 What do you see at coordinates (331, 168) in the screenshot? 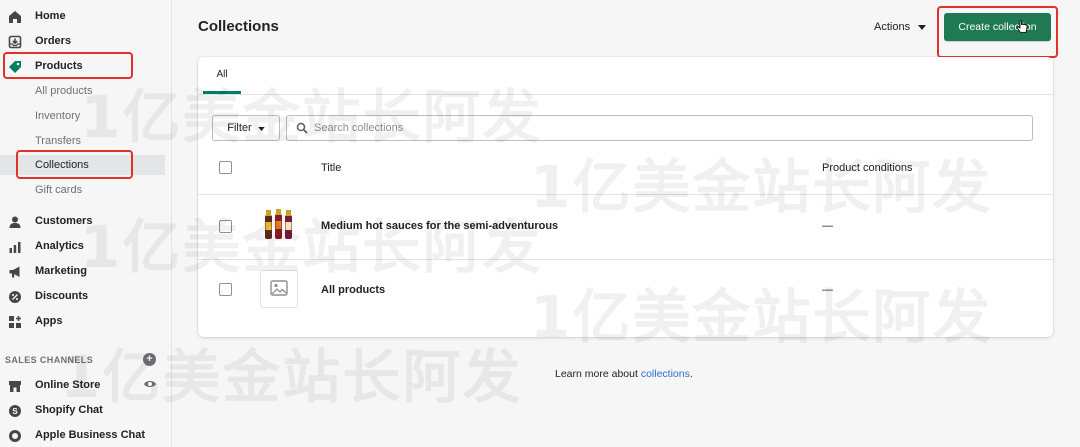
I see `column-header-title: Title` at bounding box center [331, 168].